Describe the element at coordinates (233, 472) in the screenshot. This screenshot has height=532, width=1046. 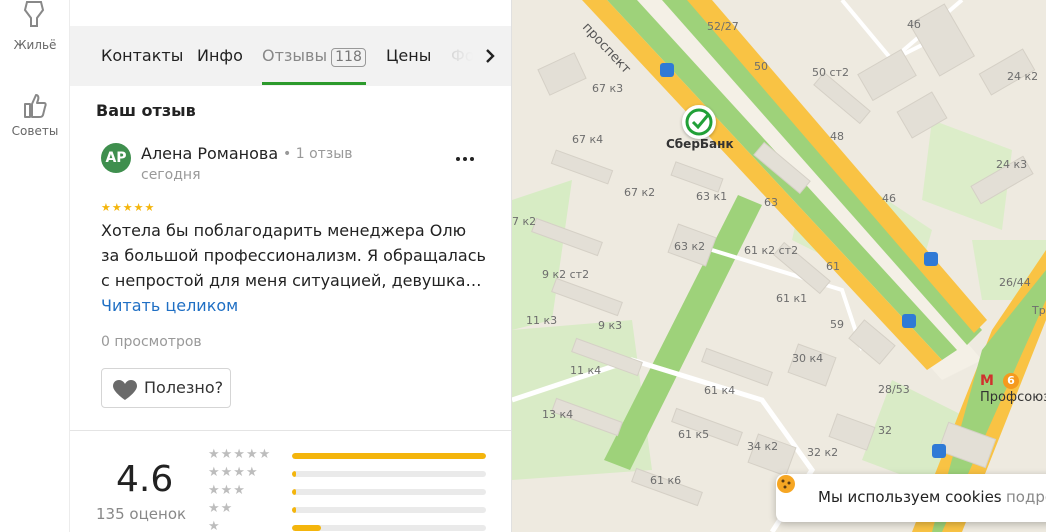
I see `distribution-stars: ★★★★` at that location.